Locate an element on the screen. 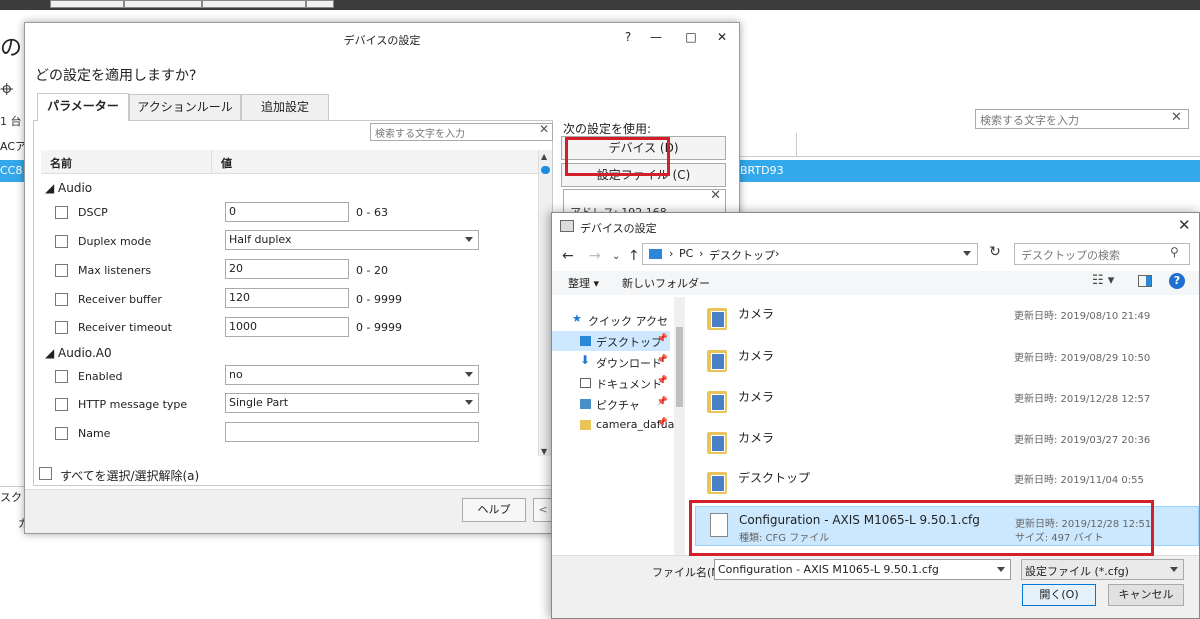  tab-parameters: パラメーター is located at coordinates (83, 107).